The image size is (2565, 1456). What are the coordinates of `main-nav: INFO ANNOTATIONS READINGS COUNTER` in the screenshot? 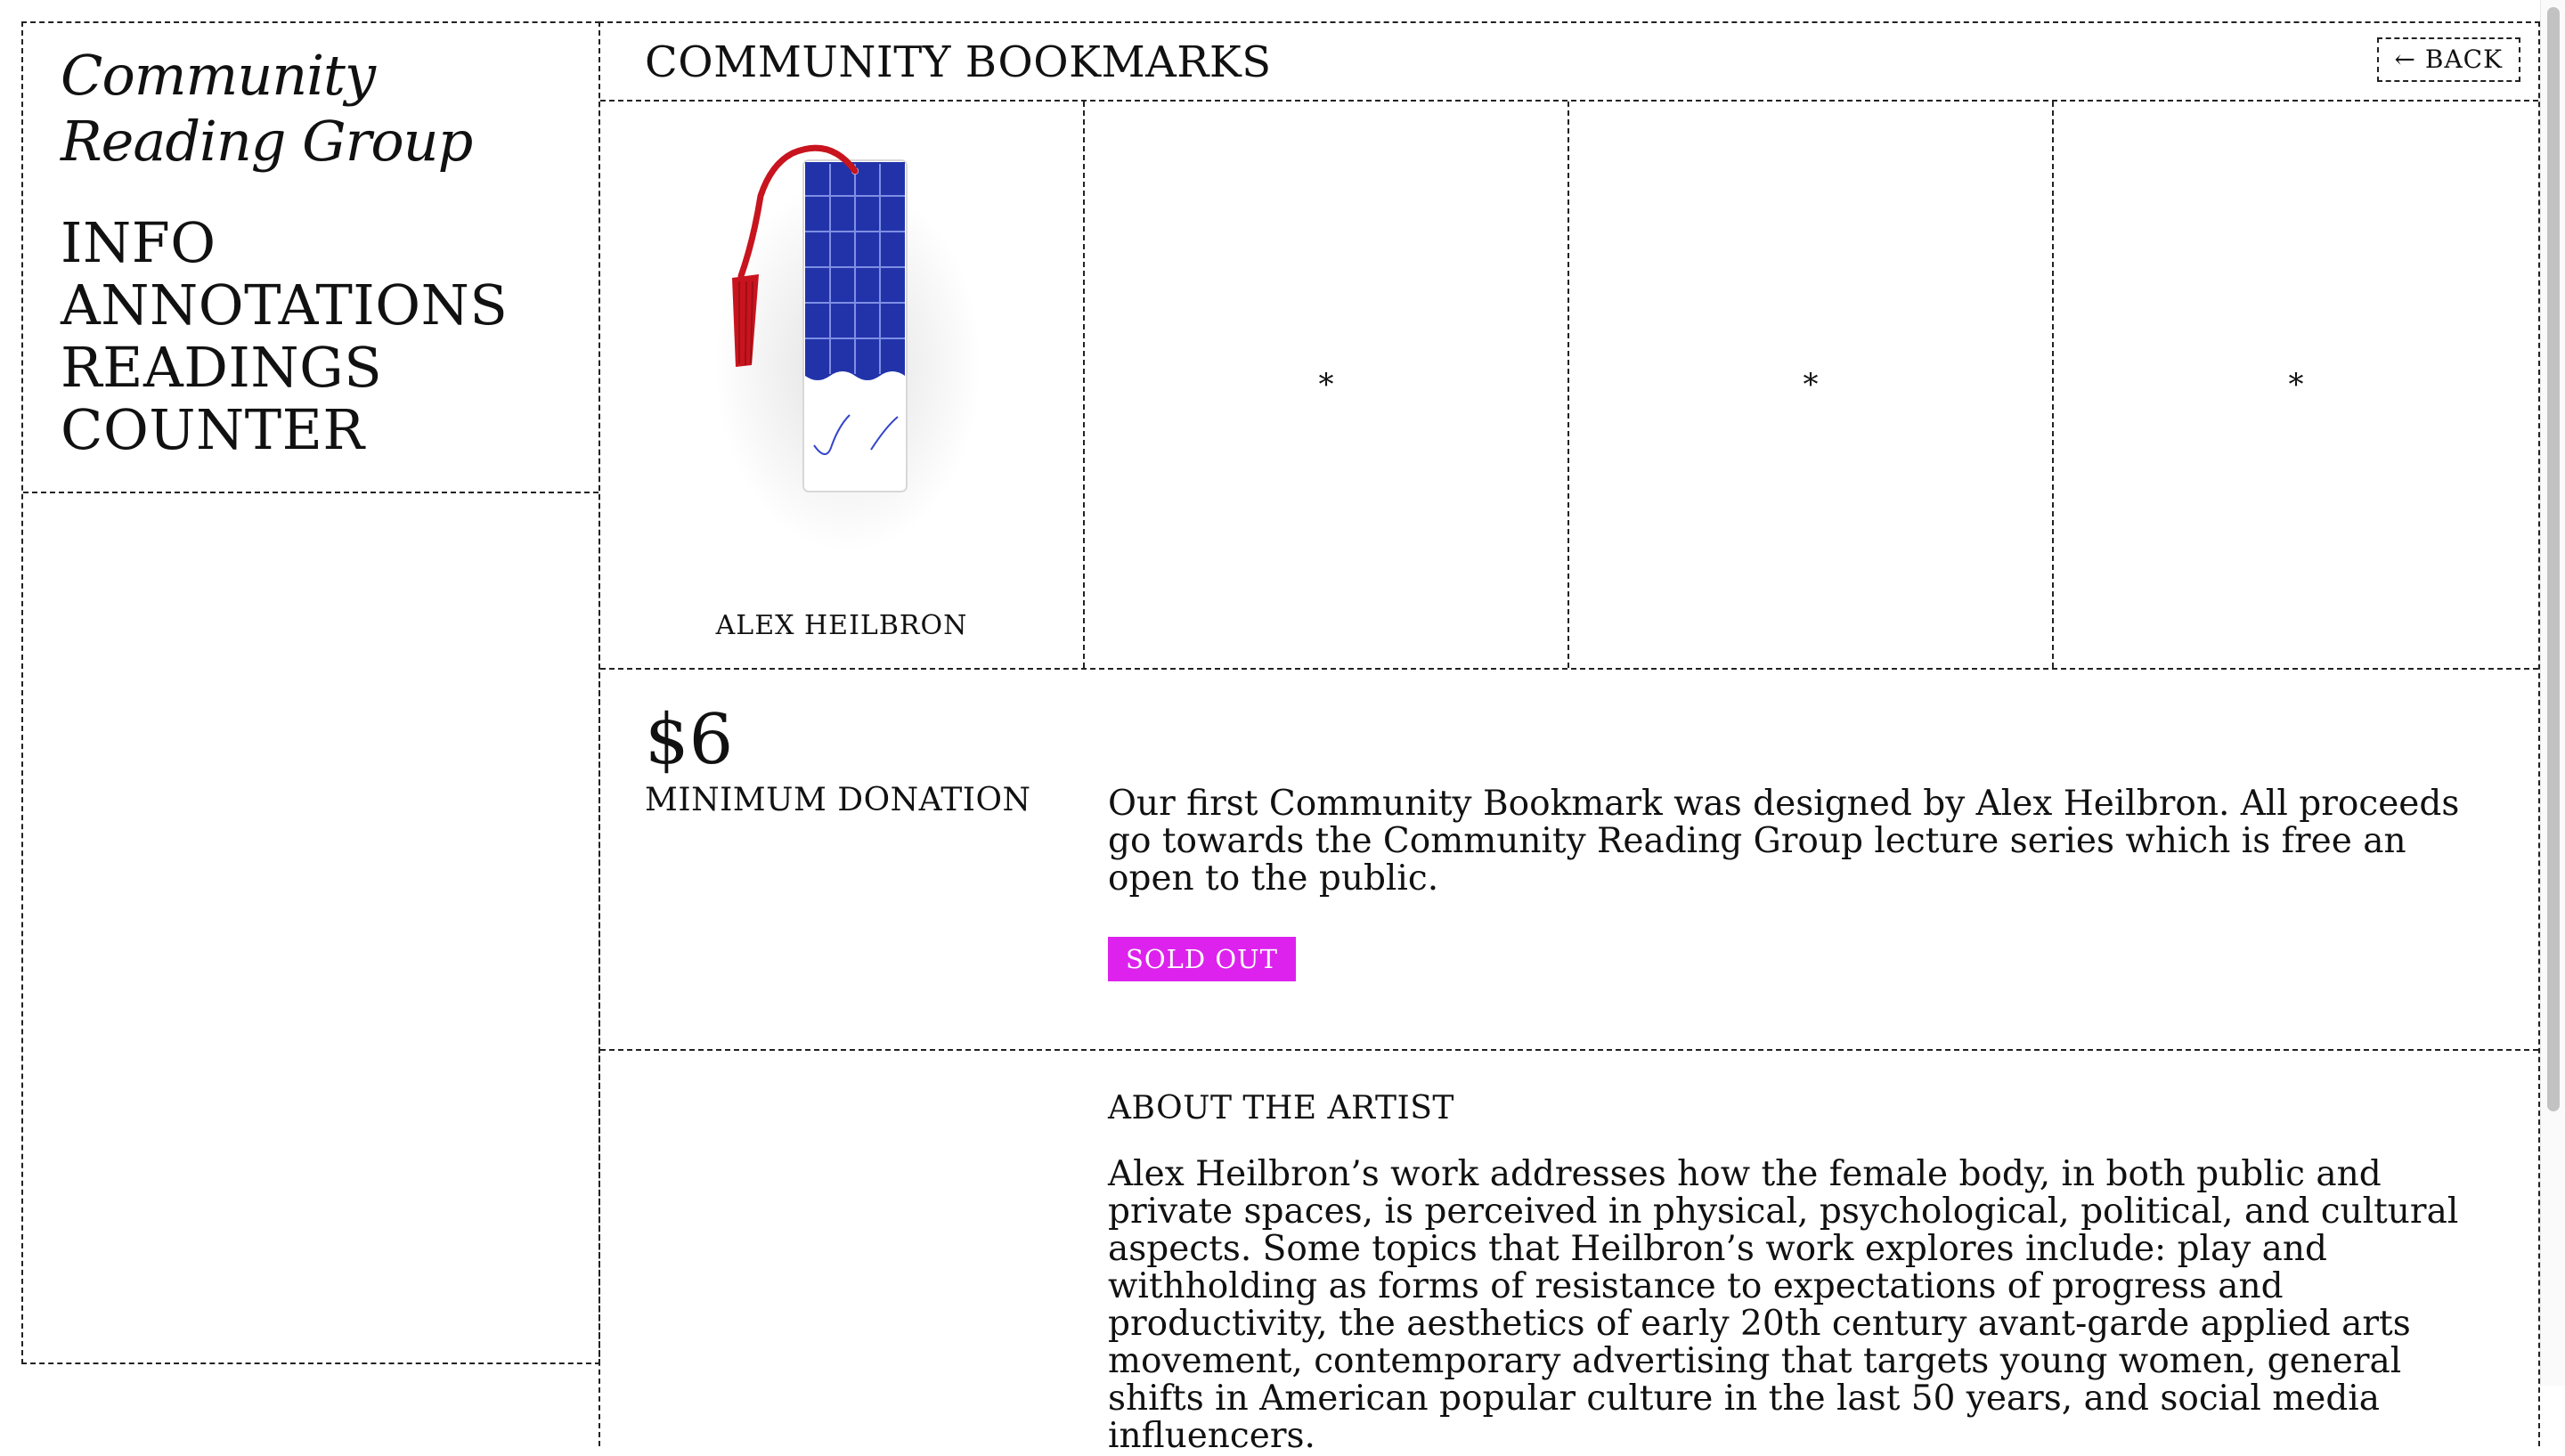 It's located at (329, 336).